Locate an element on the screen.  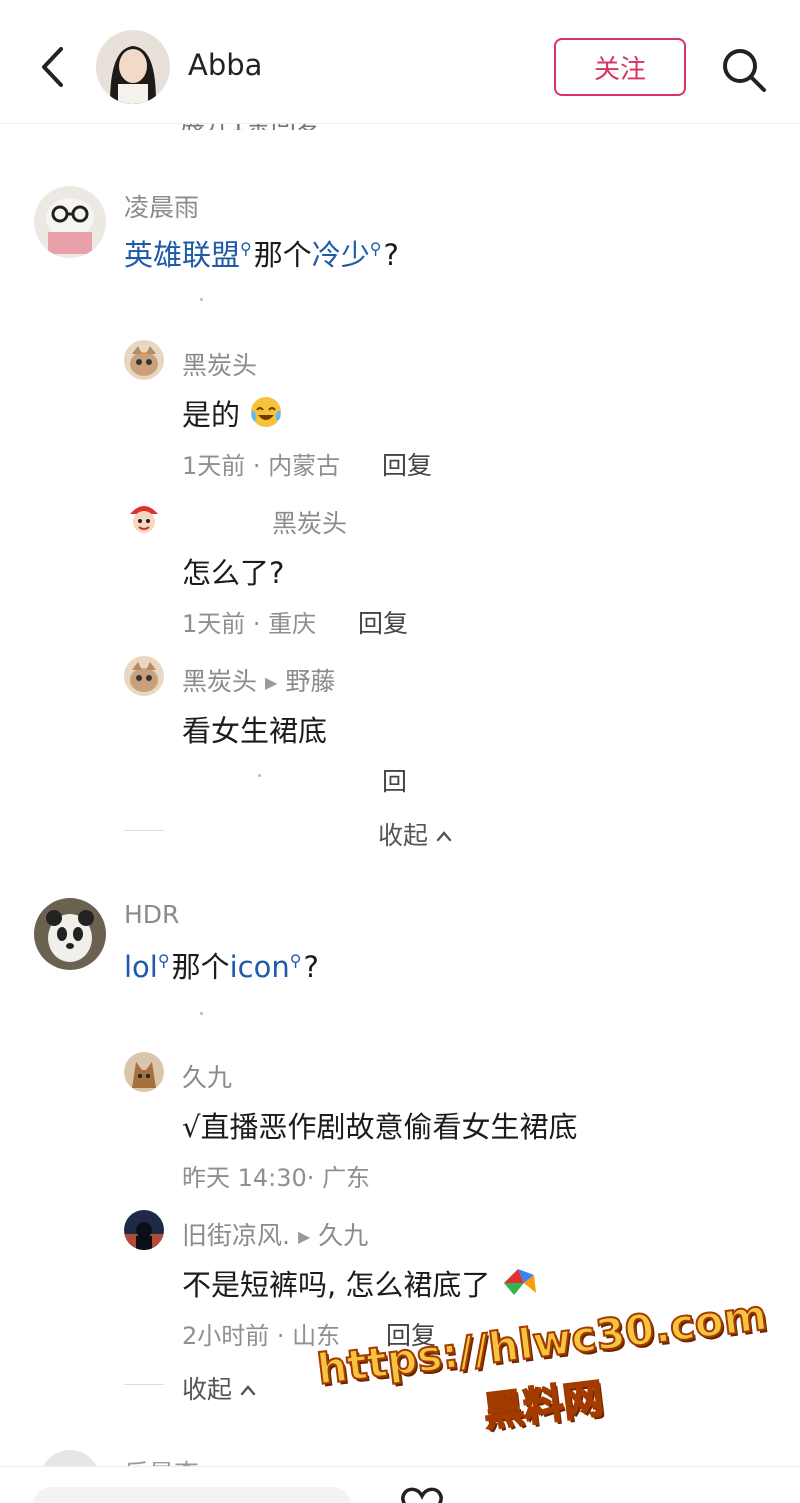
keyword-link: lol is located at coordinates (141, 967).